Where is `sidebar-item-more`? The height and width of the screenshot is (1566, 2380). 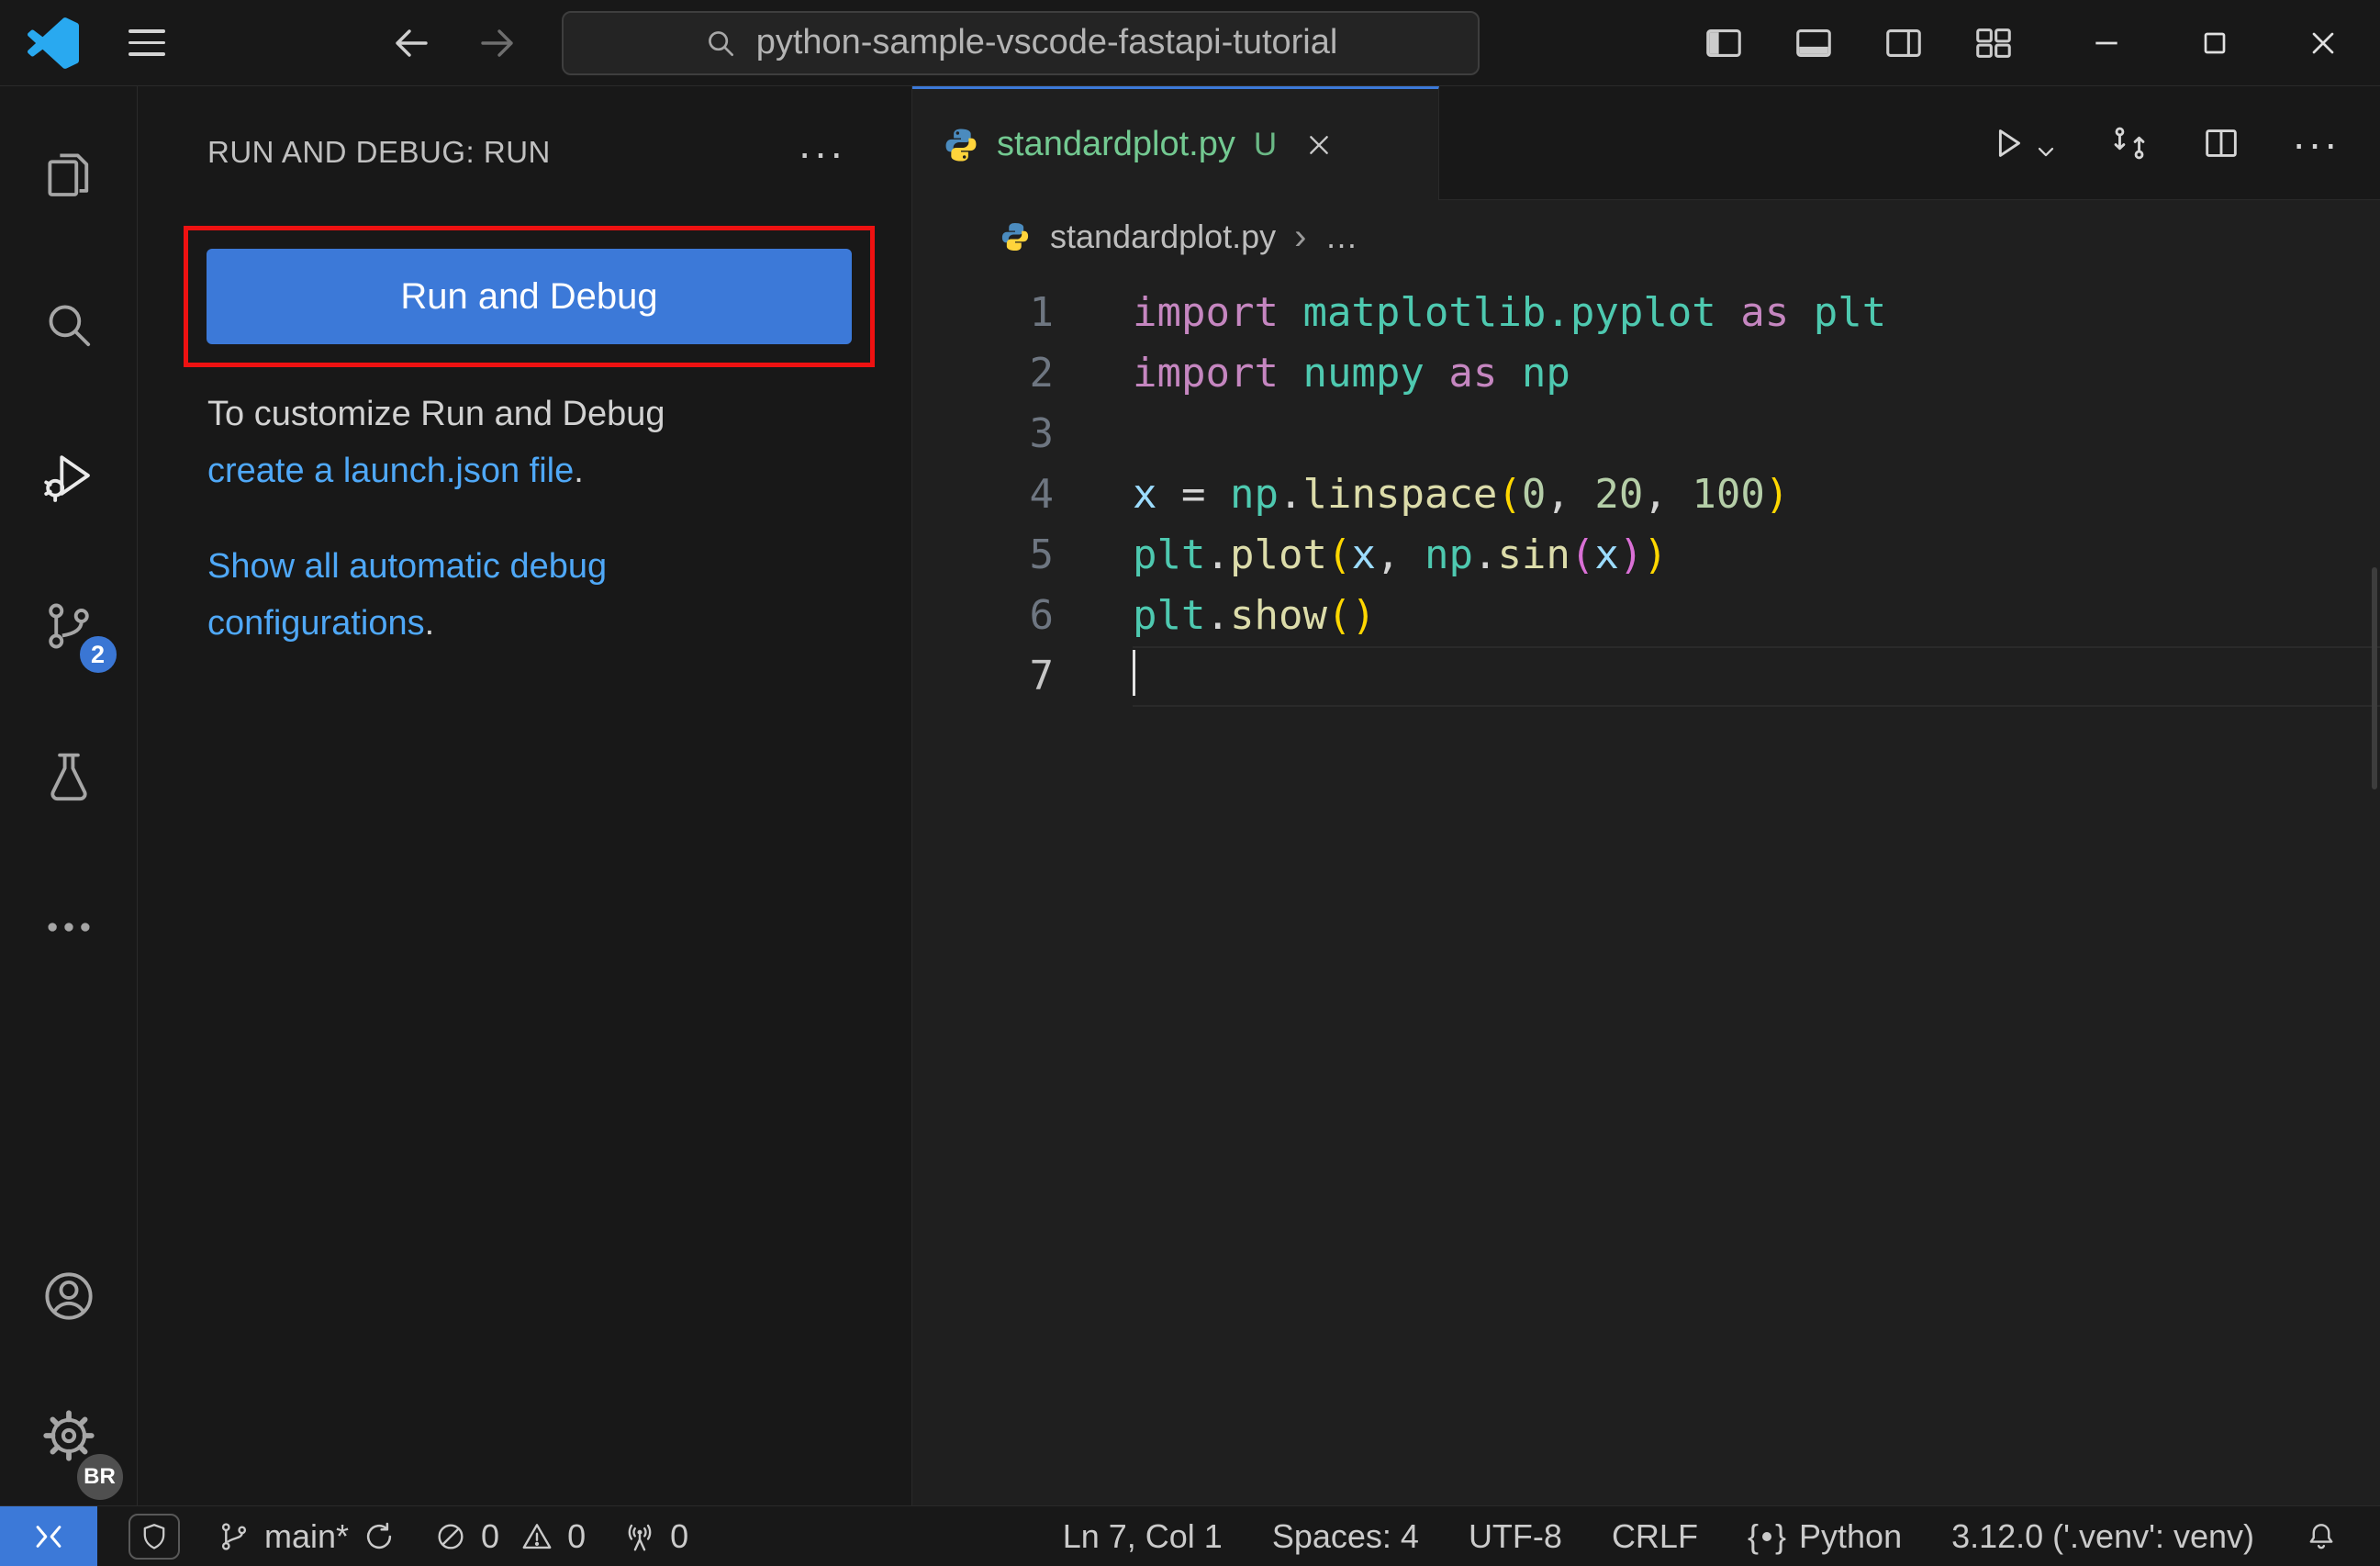
sidebar-item-more is located at coordinates (69, 927).